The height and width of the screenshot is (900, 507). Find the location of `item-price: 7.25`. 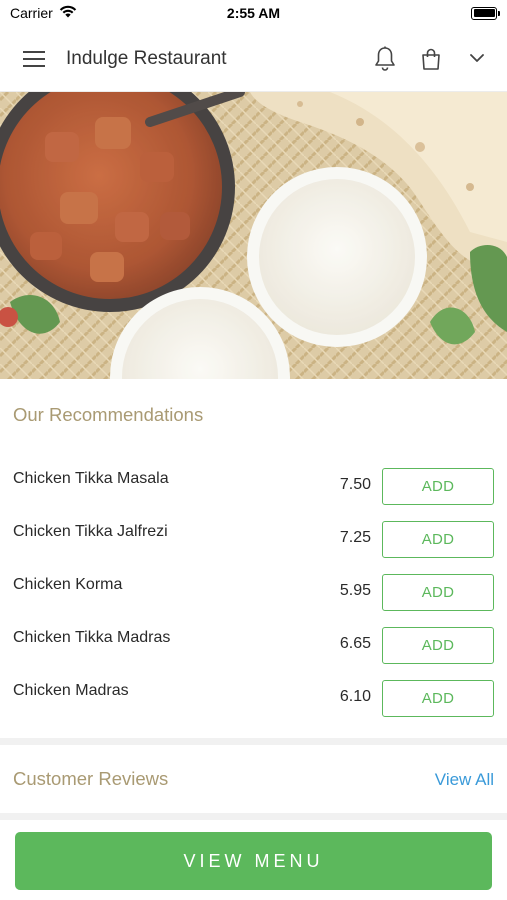

item-price: 7.25 is located at coordinates (355, 537).